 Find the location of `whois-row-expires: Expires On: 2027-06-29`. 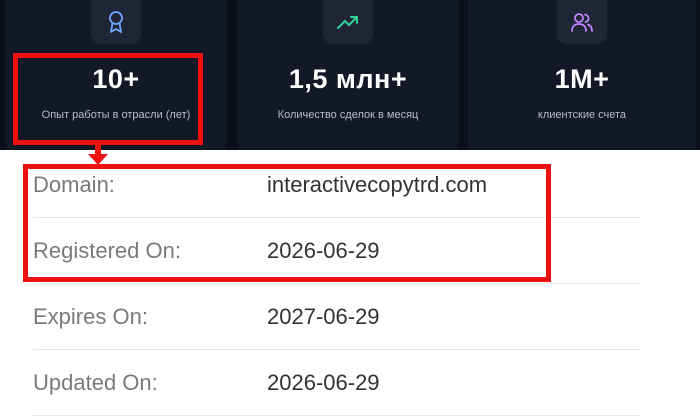

whois-row-expires: Expires On: 2027-06-29 is located at coordinates (337, 317).